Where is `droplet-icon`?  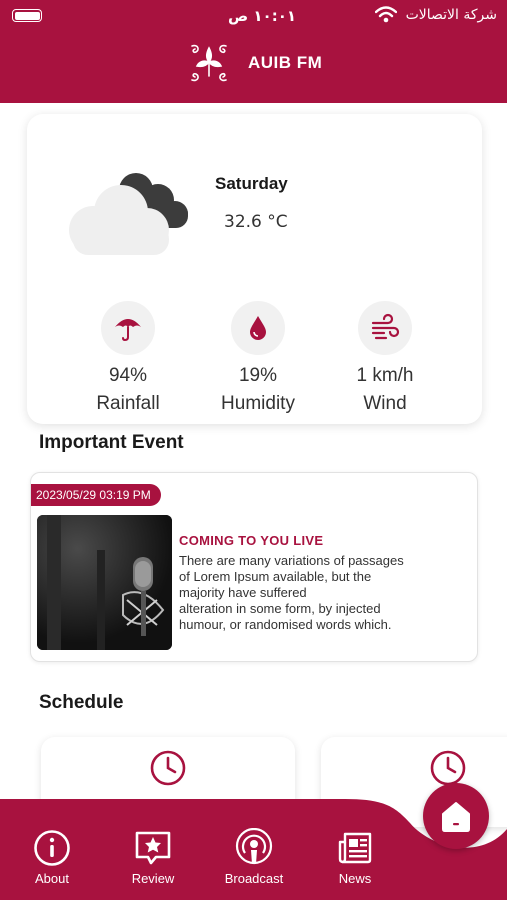
droplet-icon is located at coordinates (258, 328).